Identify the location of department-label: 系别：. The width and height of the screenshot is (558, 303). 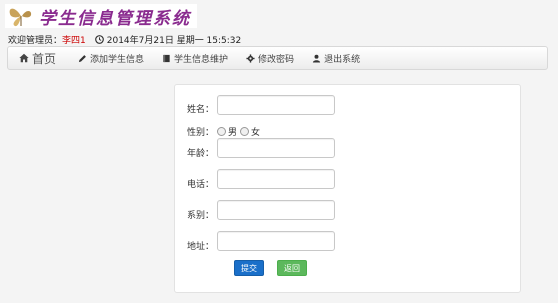
(201, 216).